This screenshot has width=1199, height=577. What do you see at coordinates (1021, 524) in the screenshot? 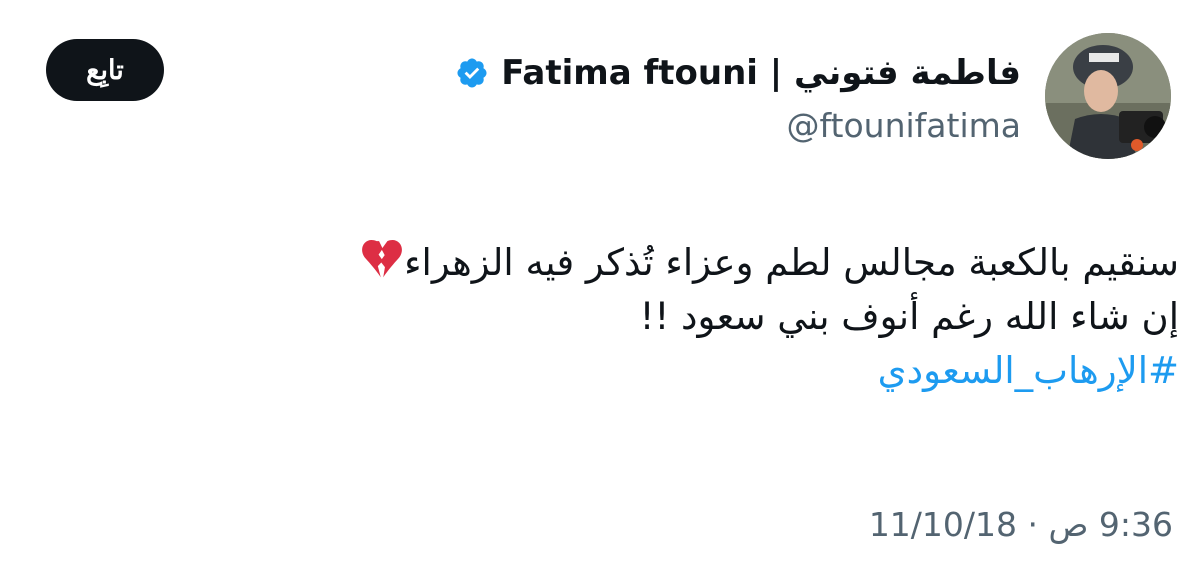
I see `tweet-timestamp: 9:36 ص · 11/10/18` at bounding box center [1021, 524].